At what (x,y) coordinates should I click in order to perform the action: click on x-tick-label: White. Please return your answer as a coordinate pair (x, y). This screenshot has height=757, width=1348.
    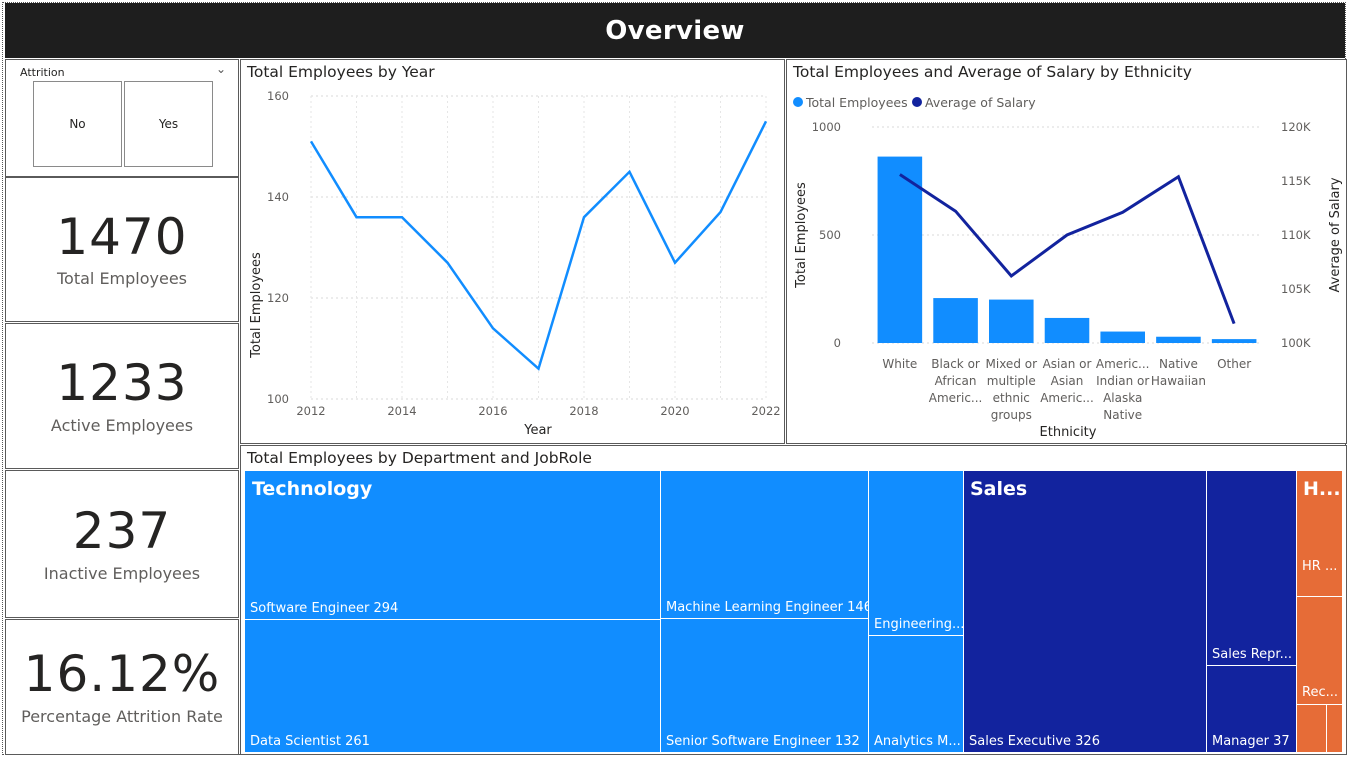
    Looking at the image, I should click on (899, 364).